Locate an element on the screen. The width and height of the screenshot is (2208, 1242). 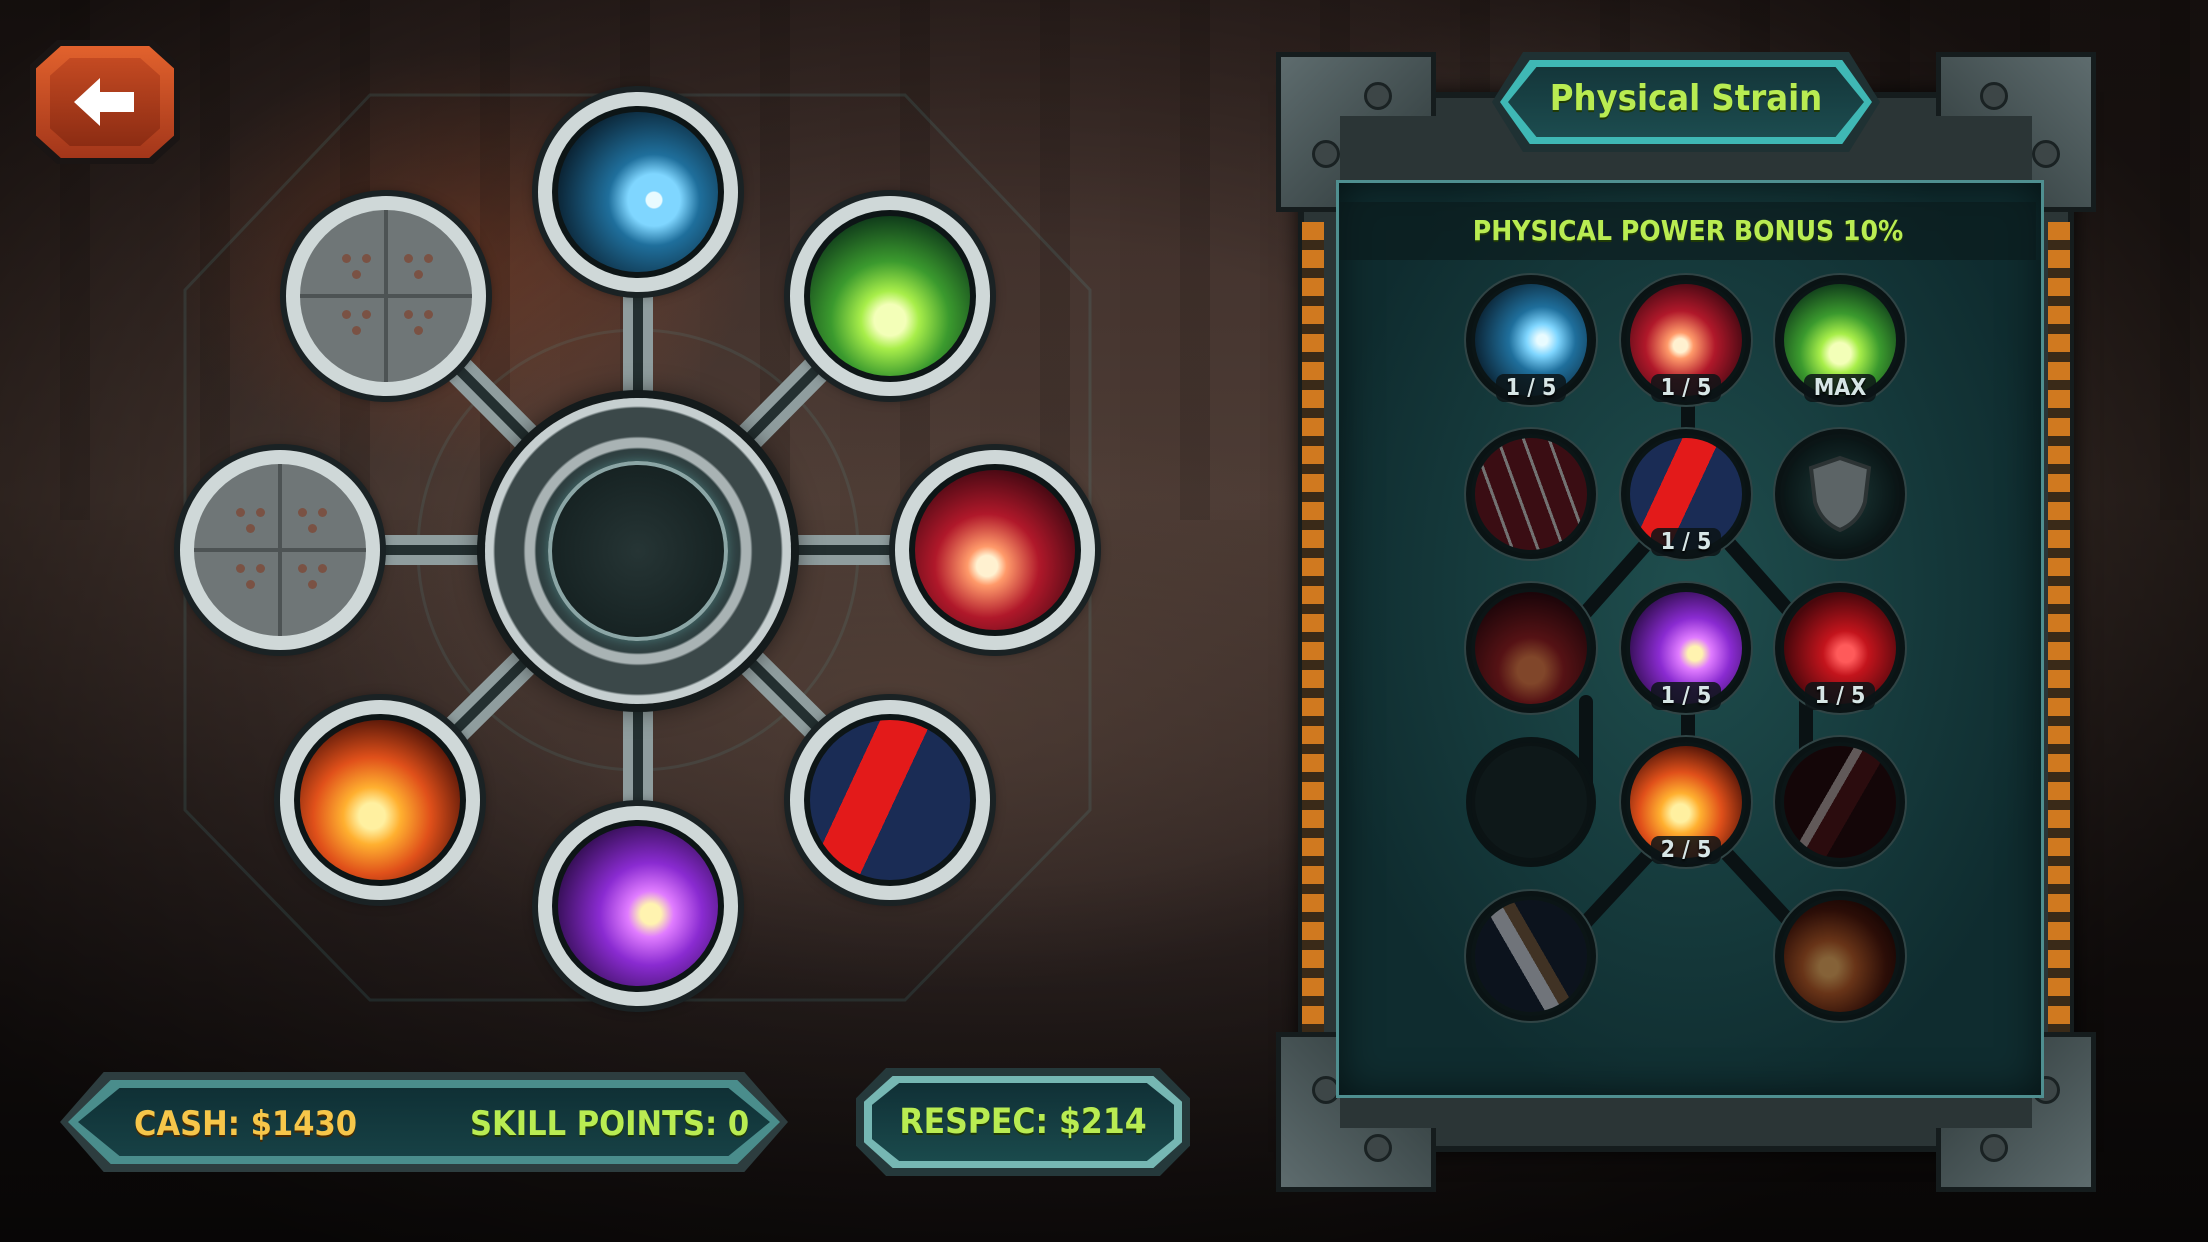
fire-drill-icon is located at coordinates (380, 800).